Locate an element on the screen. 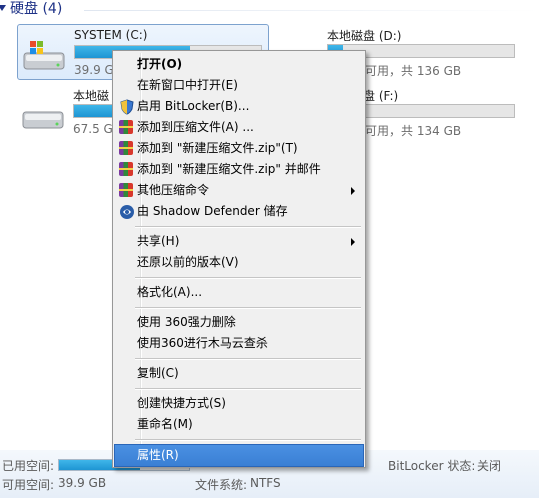  windows-drive-icon is located at coordinates (44, 55).